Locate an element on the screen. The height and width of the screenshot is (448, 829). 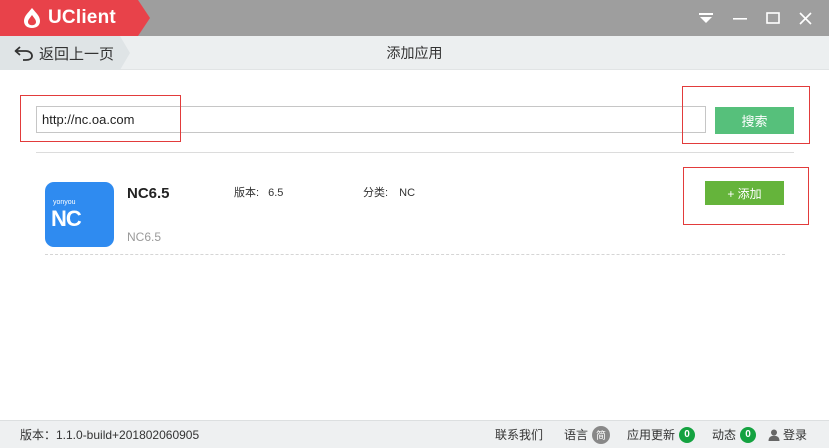
divider is located at coordinates (415, 152).